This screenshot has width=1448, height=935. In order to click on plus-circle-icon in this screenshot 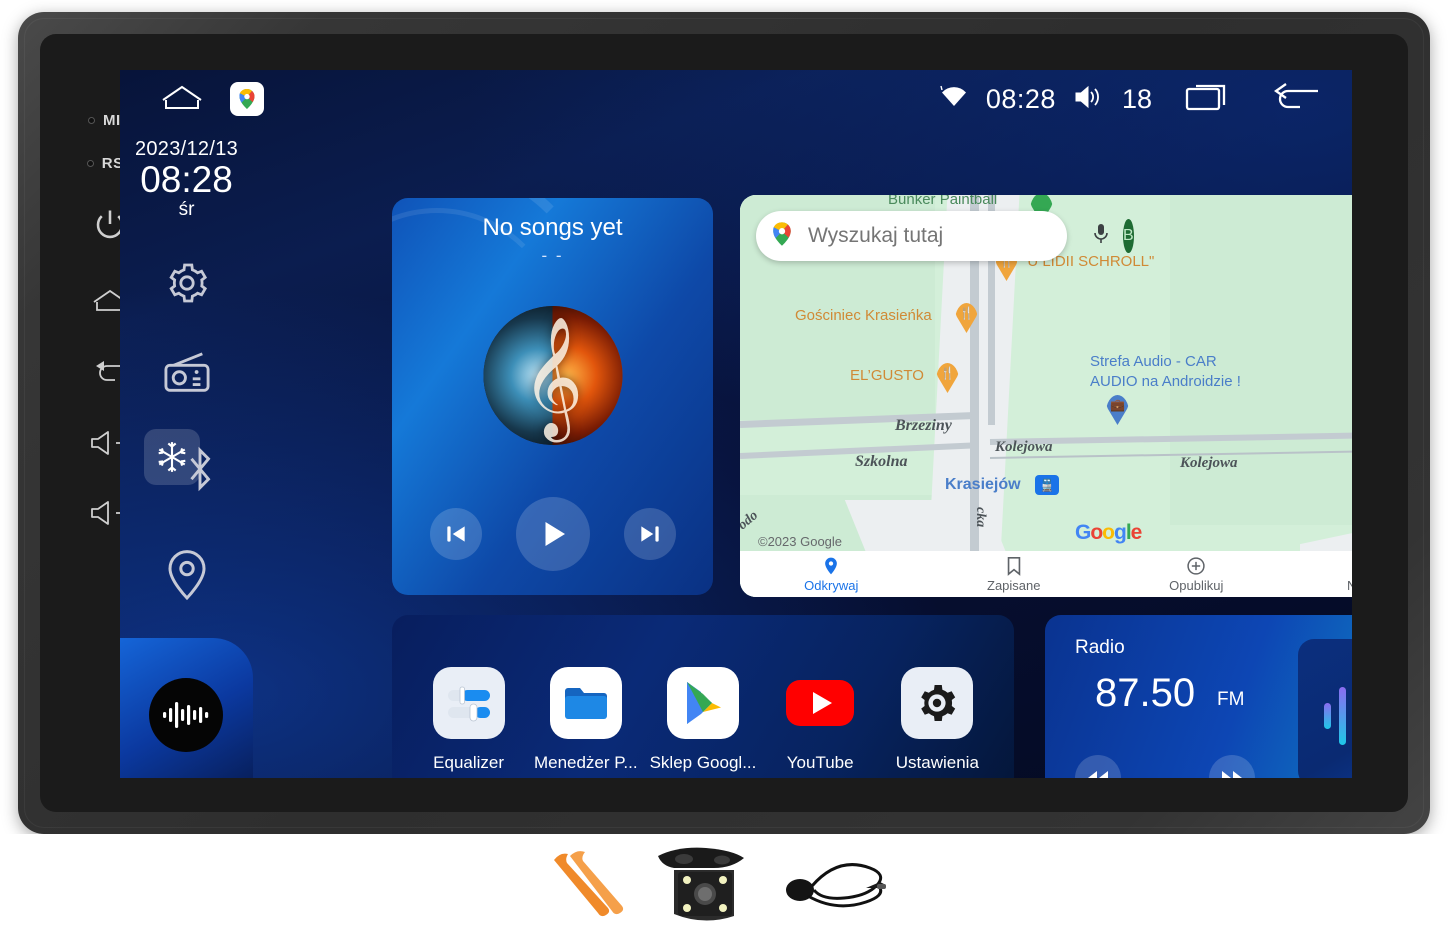, I will do `click(1196, 565)`.